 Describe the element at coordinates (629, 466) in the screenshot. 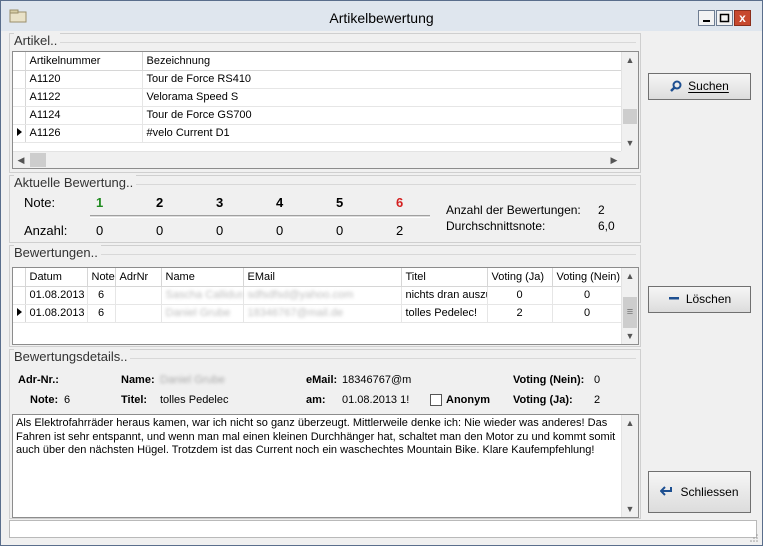

I see `review-text-scrollbar: ▲ ▼` at that location.